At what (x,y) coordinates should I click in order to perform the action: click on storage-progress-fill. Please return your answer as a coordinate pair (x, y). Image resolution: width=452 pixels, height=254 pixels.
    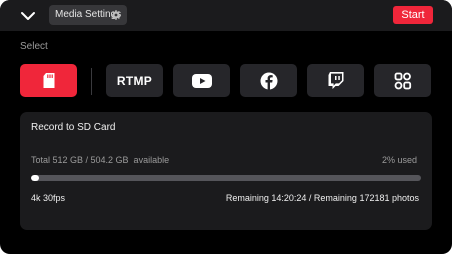
    Looking at the image, I should click on (35, 178).